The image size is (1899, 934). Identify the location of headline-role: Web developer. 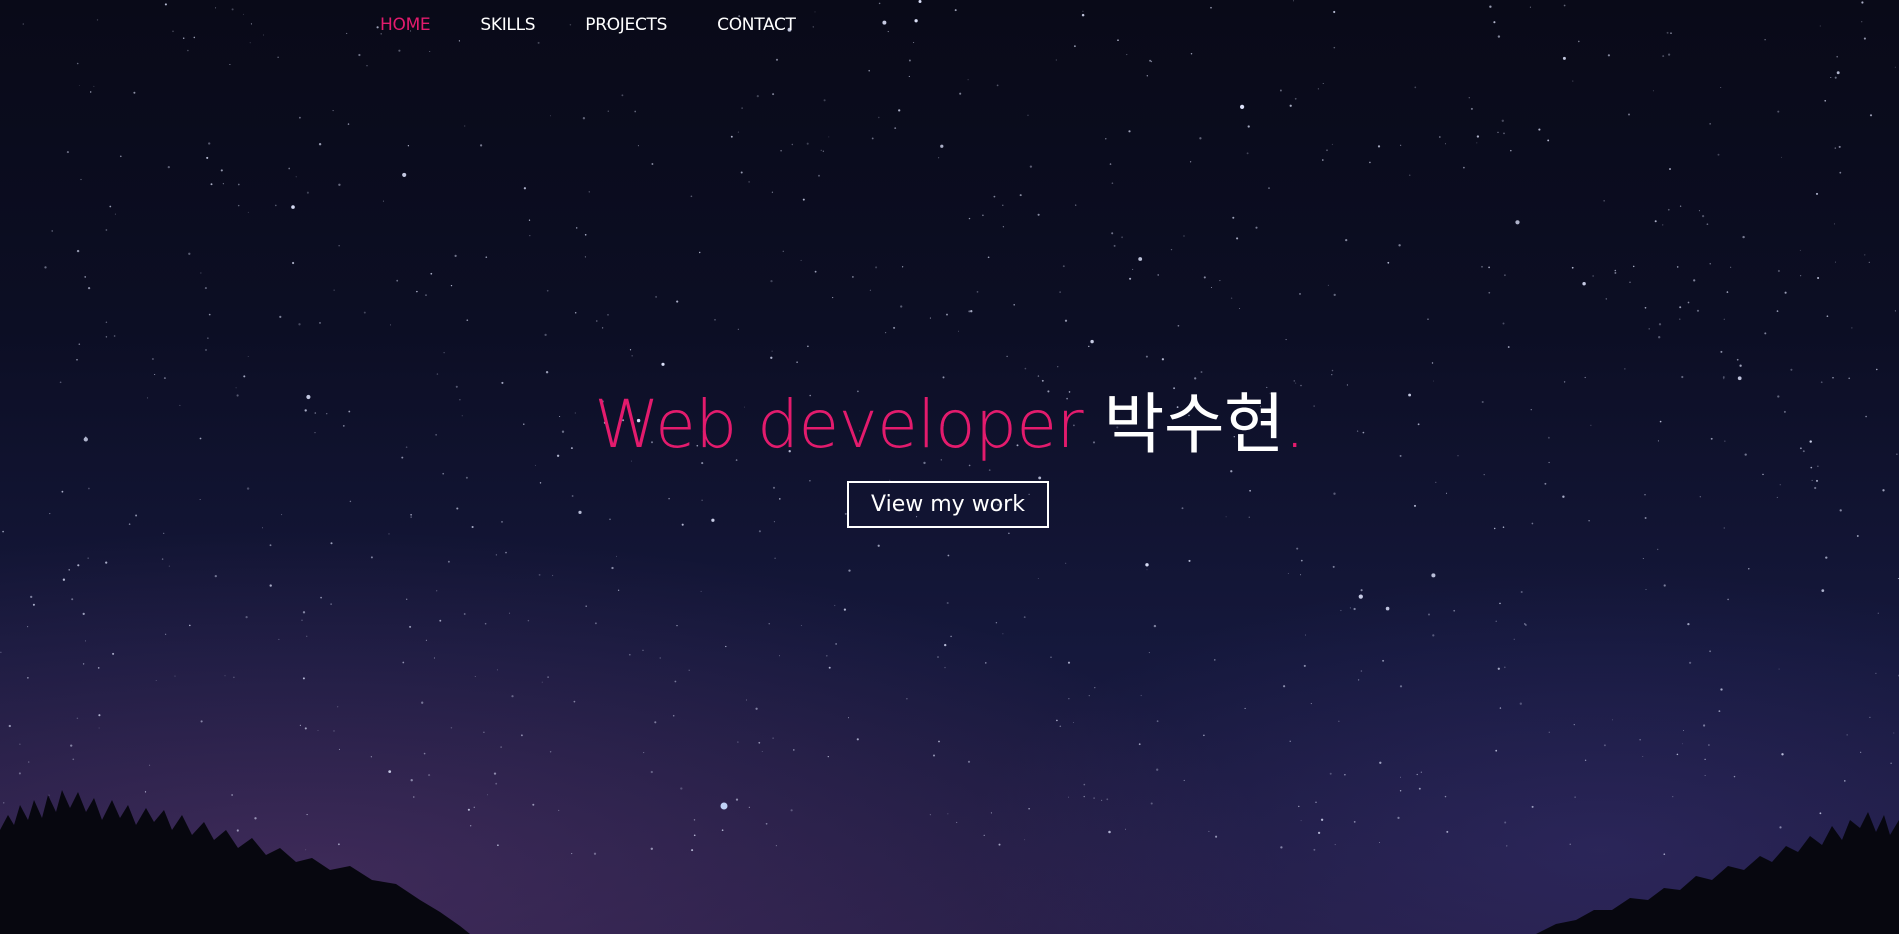
(839, 424).